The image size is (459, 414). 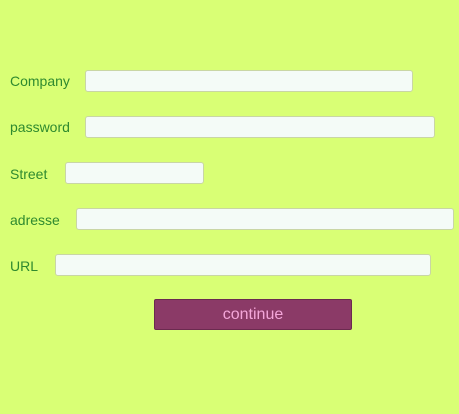 What do you see at coordinates (249, 81) in the screenshot?
I see `company-input` at bounding box center [249, 81].